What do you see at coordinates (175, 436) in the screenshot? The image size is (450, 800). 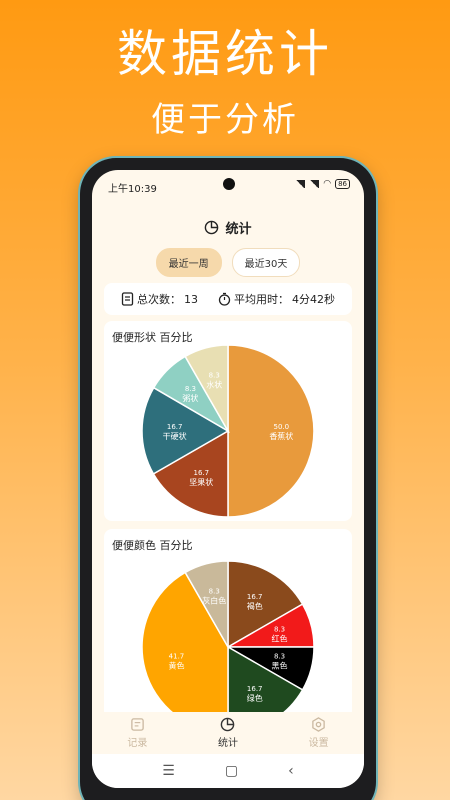 I see `pie-category-label: 干硬状` at bounding box center [175, 436].